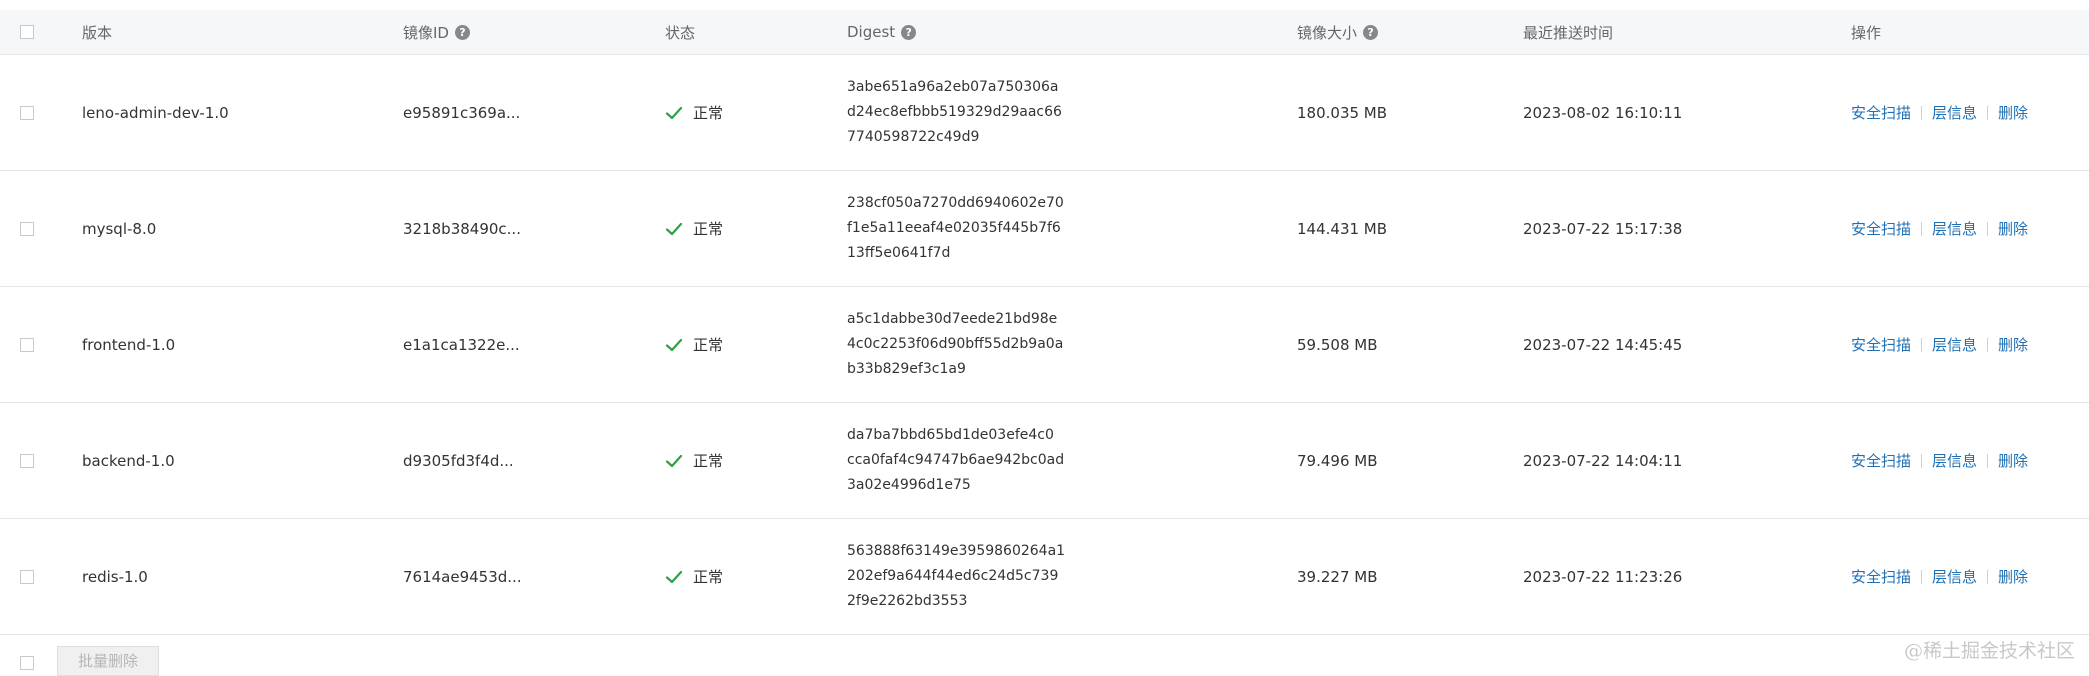  What do you see at coordinates (27, 663) in the screenshot?
I see `footer-select-all-checkbox` at bounding box center [27, 663].